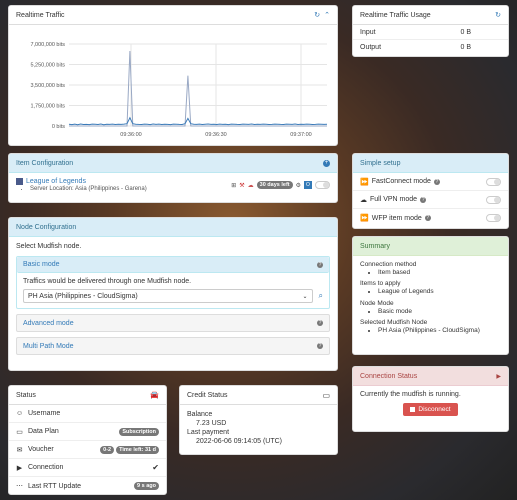 Image resolution: width=517 pixels, height=500 pixels. What do you see at coordinates (308, 185) in the screenshot?
I see `item-toggle: O` at bounding box center [308, 185].